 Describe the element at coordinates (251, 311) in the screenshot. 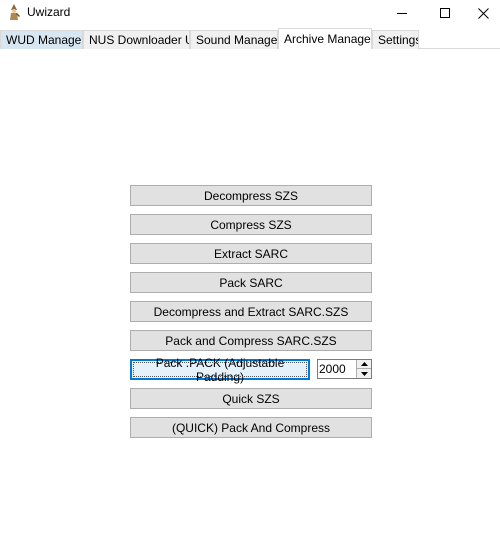

I see `decompress-extract-sarc-szs-button: Decompress and Extract SARC.SZS` at that location.